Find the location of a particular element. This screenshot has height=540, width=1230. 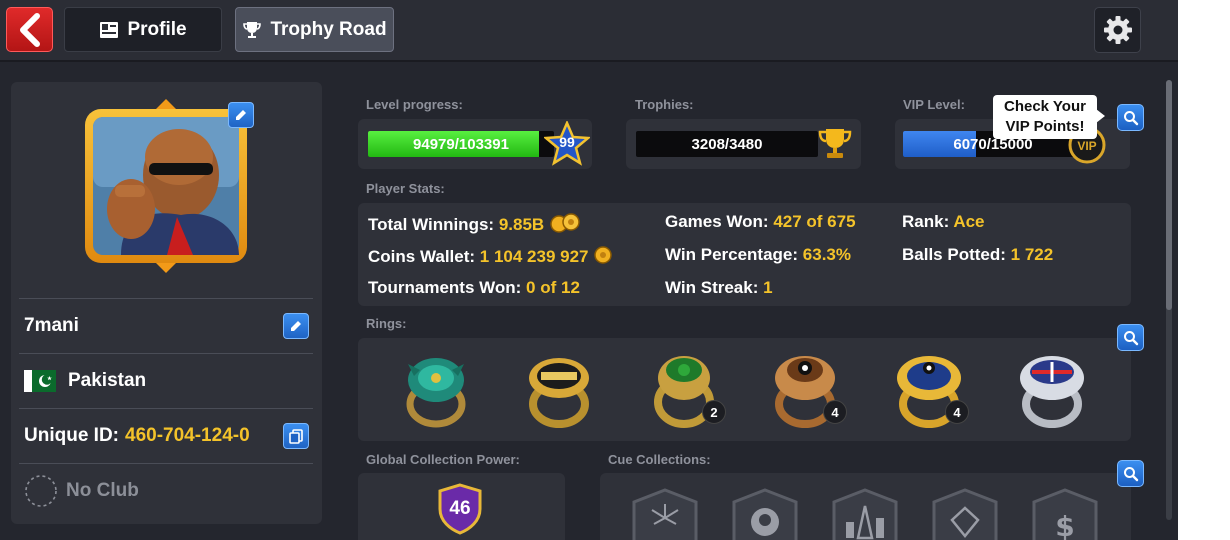

win-percentage-stat: Win Percentage: 63.3% is located at coordinates (758, 255).